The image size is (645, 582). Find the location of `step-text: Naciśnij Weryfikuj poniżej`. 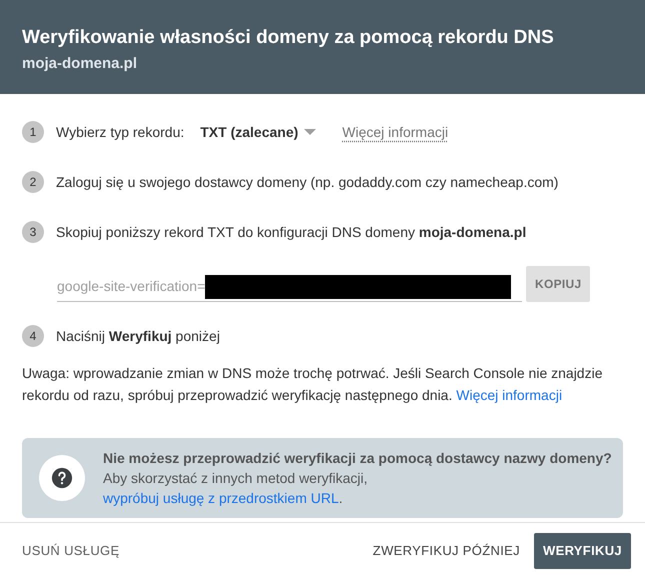

step-text: Naciśnij Weryfikuj poniżej is located at coordinates (138, 336).